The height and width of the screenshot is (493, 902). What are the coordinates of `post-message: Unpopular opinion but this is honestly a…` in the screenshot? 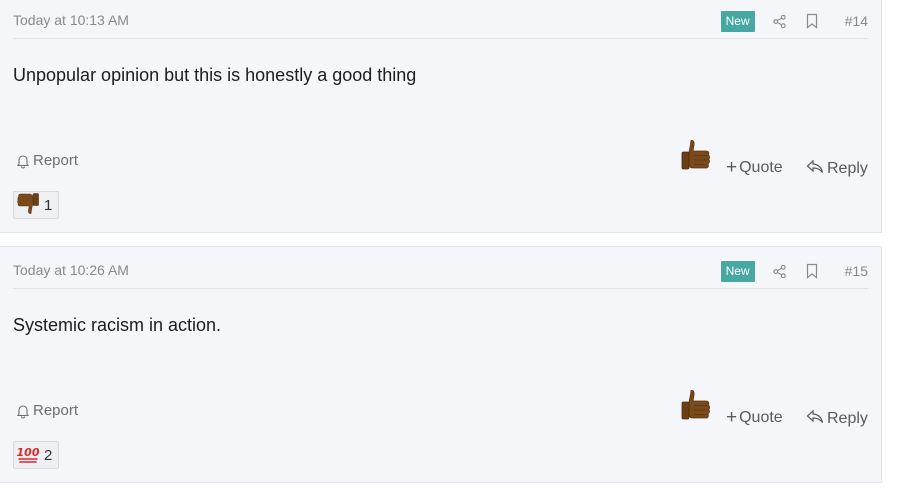 It's located at (215, 75).